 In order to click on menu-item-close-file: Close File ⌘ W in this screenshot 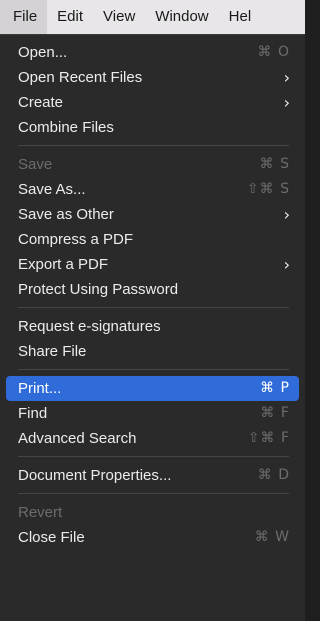, I will do `click(152, 537)`.